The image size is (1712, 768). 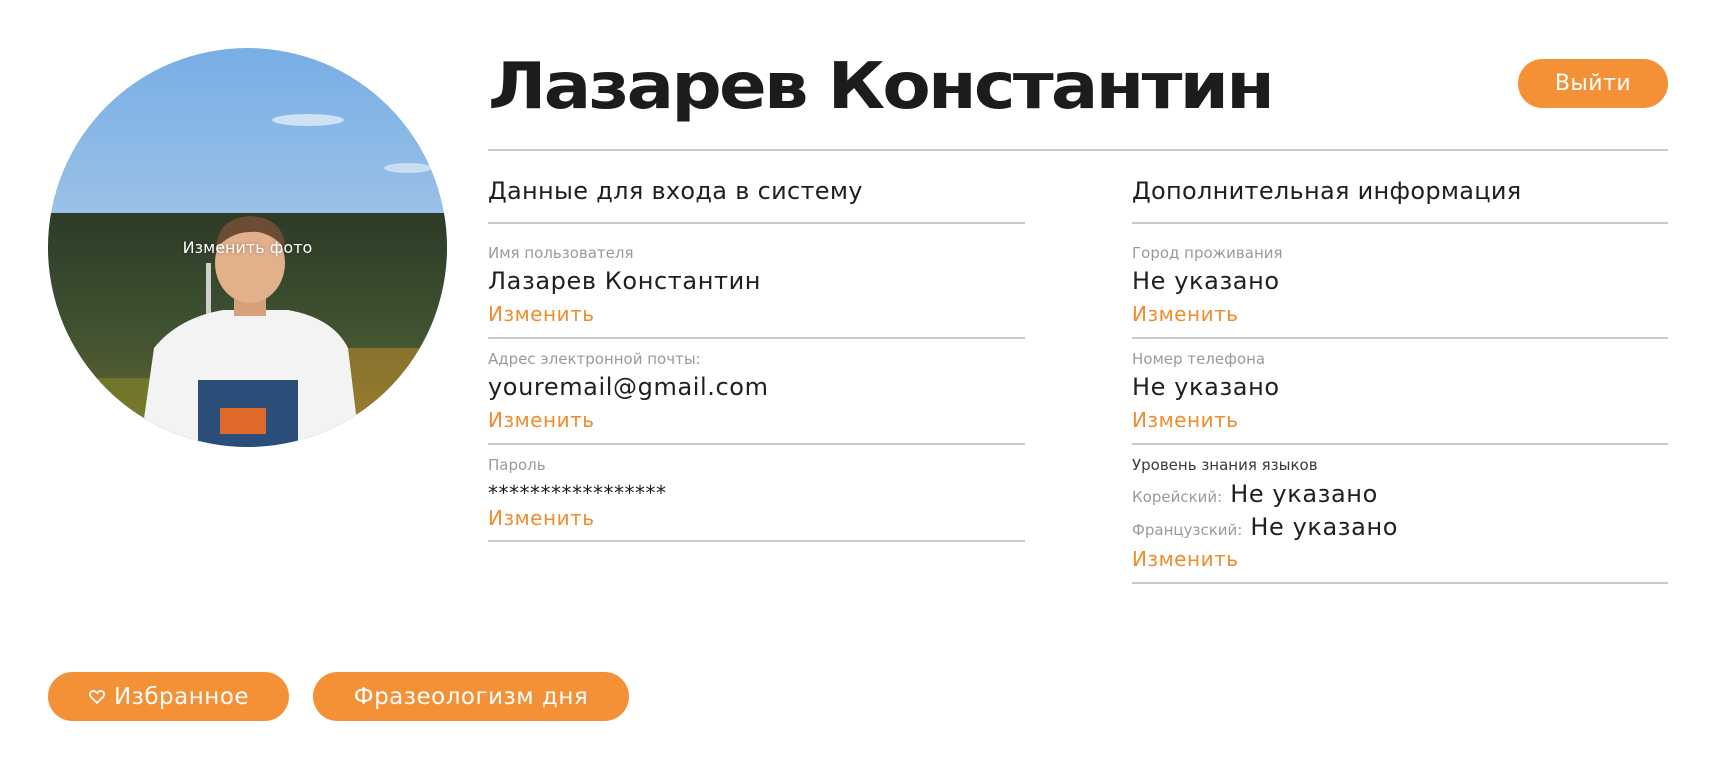 I want to click on phone-label: Номер телефона, so click(x=1199, y=359).